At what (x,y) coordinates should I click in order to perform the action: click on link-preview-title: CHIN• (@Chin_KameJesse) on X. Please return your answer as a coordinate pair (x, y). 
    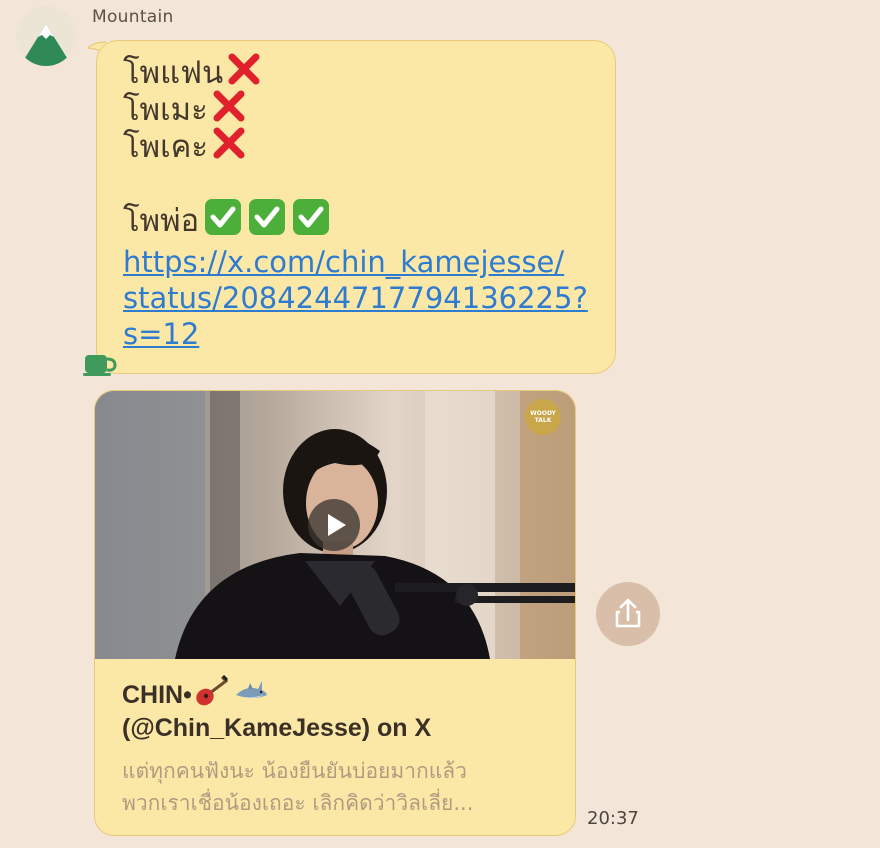
    Looking at the image, I should click on (342, 709).